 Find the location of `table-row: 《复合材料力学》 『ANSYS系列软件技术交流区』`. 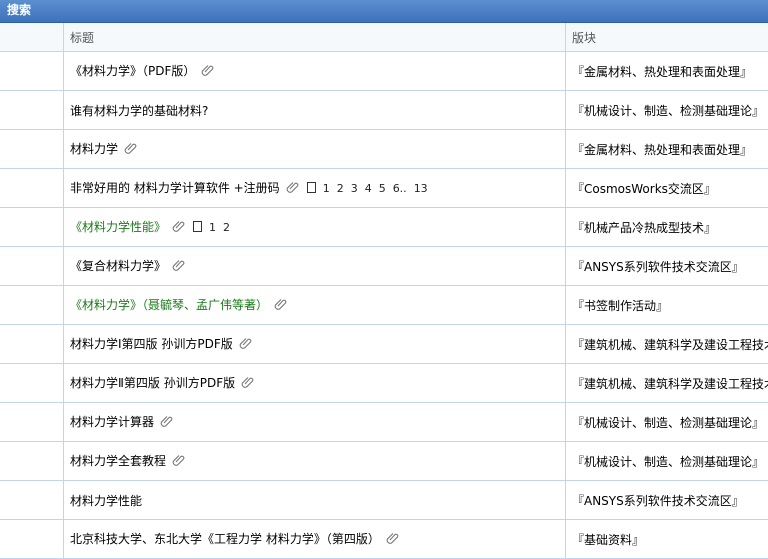

table-row: 《复合材料力学》 『ANSYS系列软件技术交流区』 is located at coordinates (384, 266).